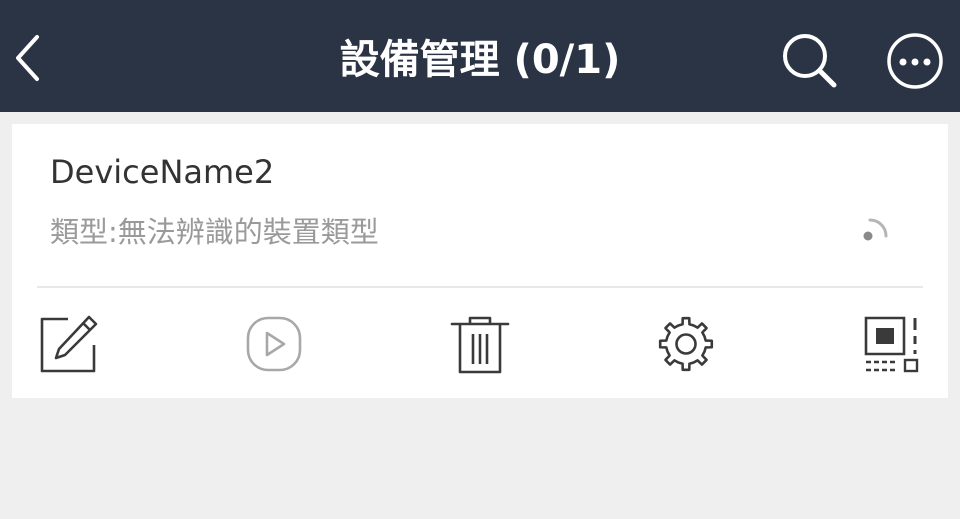  What do you see at coordinates (162, 172) in the screenshot?
I see `device-name: DeviceName2` at bounding box center [162, 172].